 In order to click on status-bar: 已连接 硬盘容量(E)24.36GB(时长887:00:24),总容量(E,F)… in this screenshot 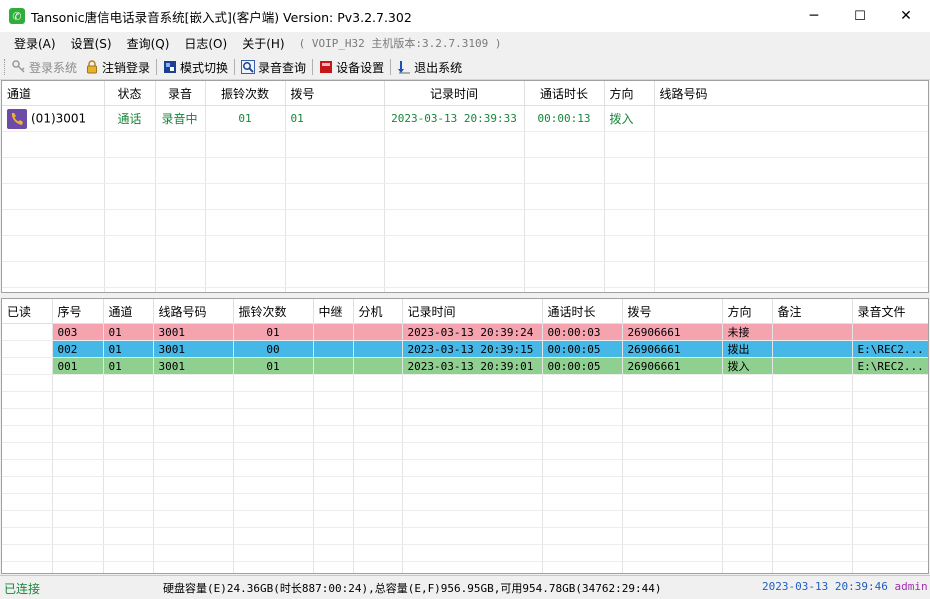, I will do `click(465, 587)`.